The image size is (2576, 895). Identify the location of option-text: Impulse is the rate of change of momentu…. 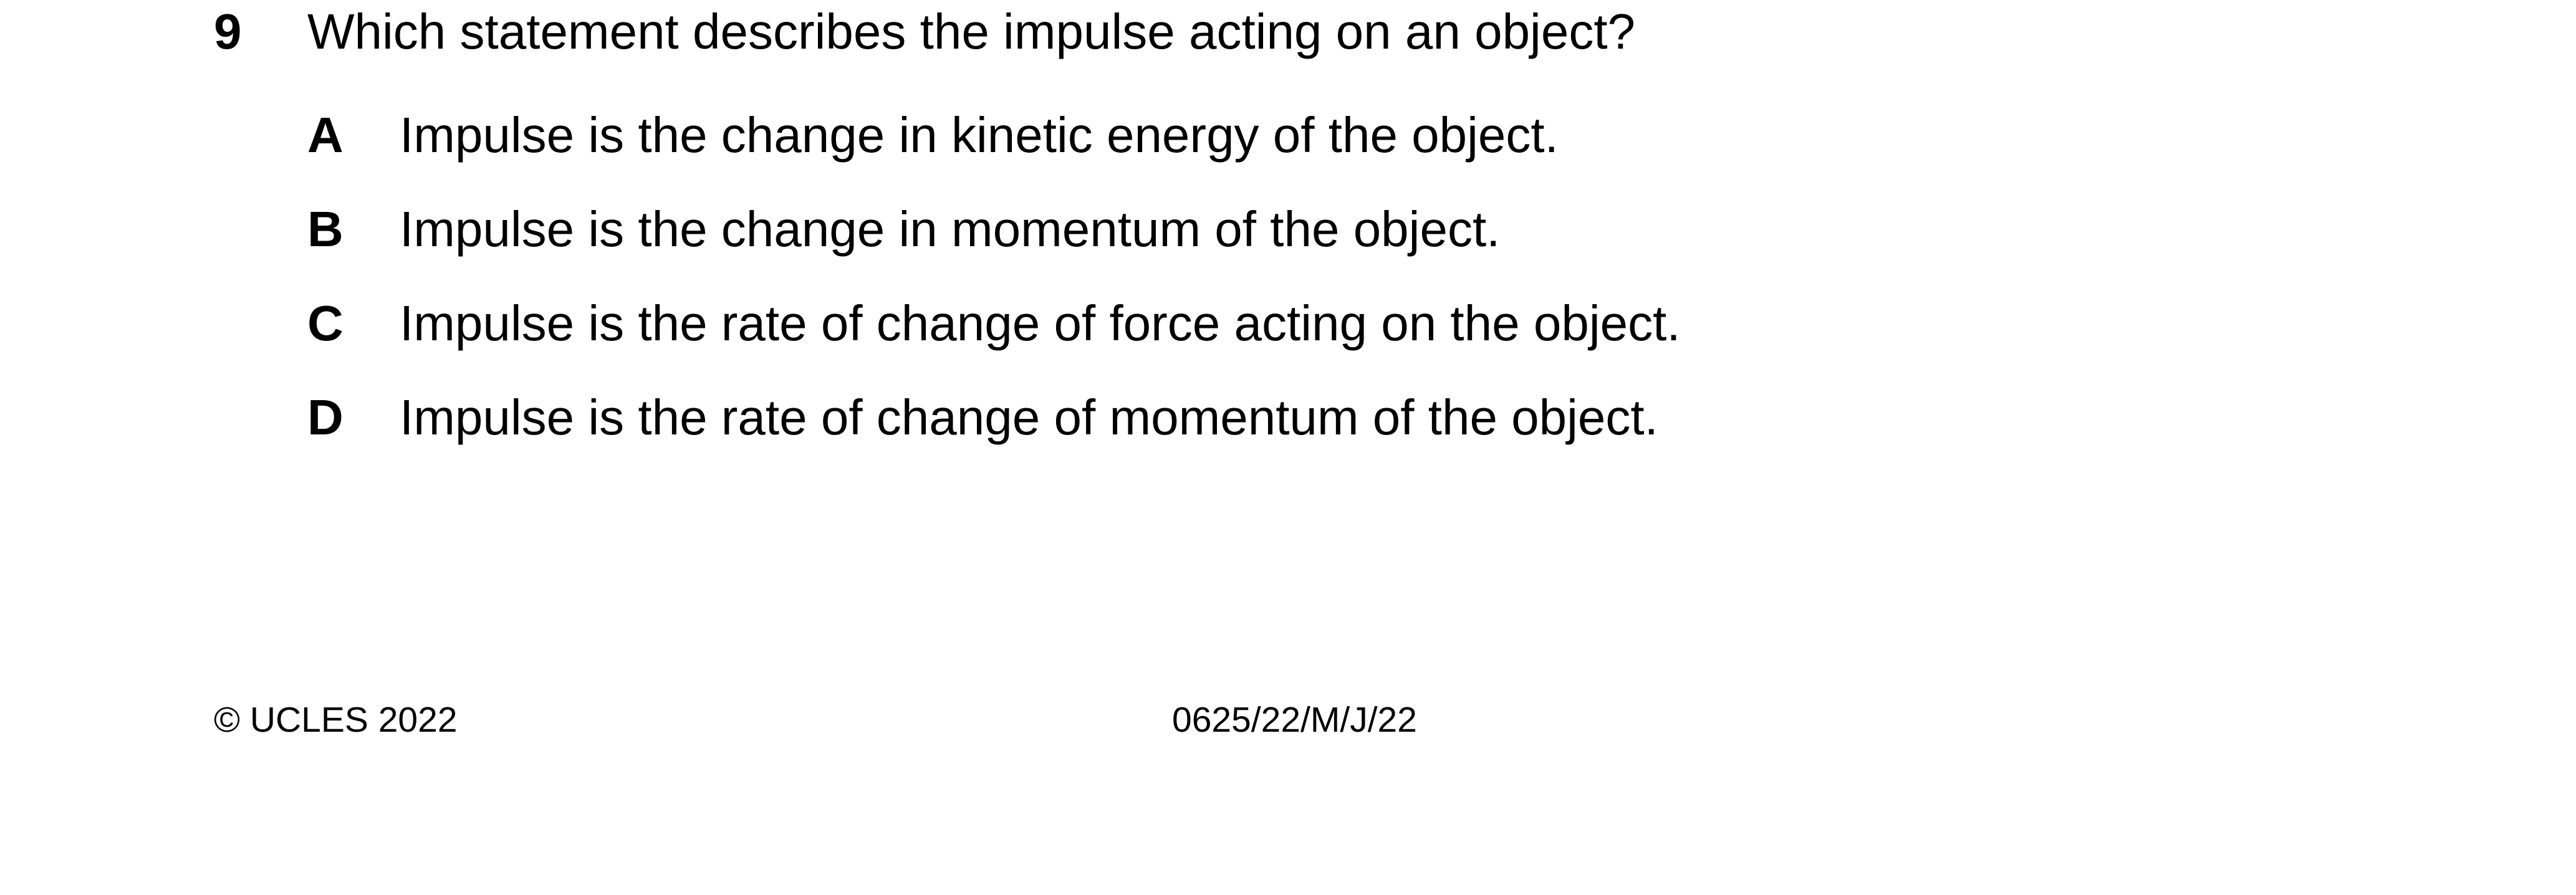
(1029, 418).